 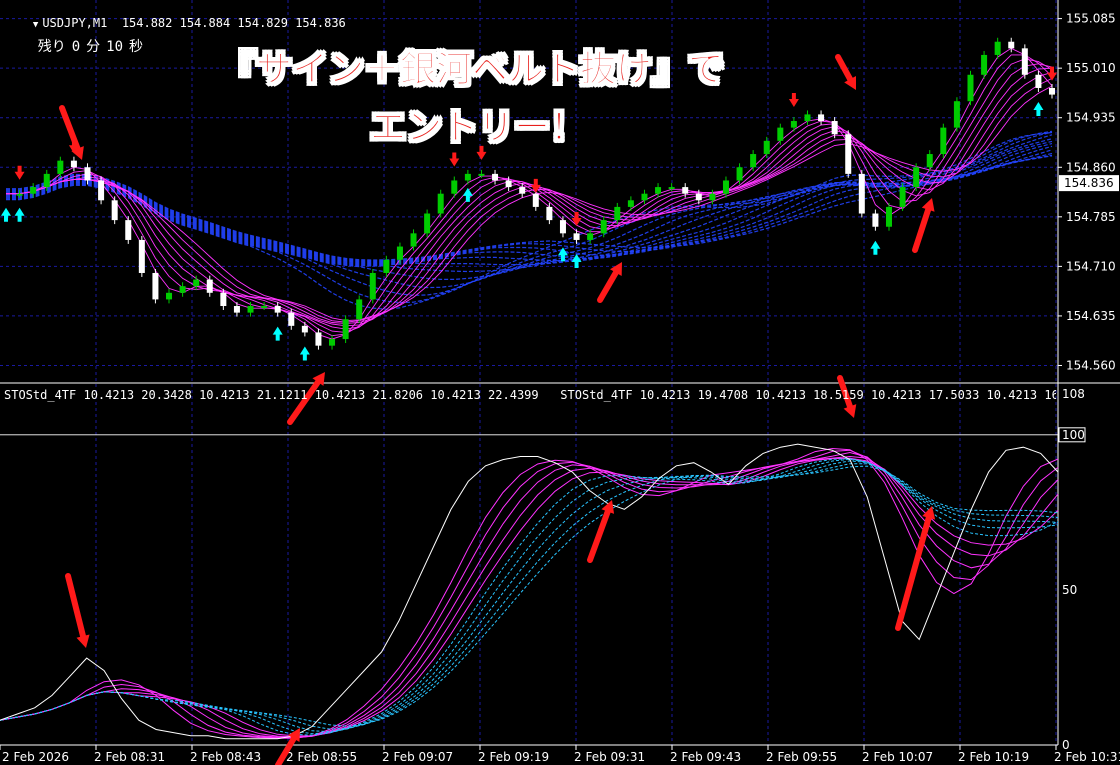 What do you see at coordinates (478, 128) in the screenshot?
I see `caption-line-2: エントリー！` at bounding box center [478, 128].